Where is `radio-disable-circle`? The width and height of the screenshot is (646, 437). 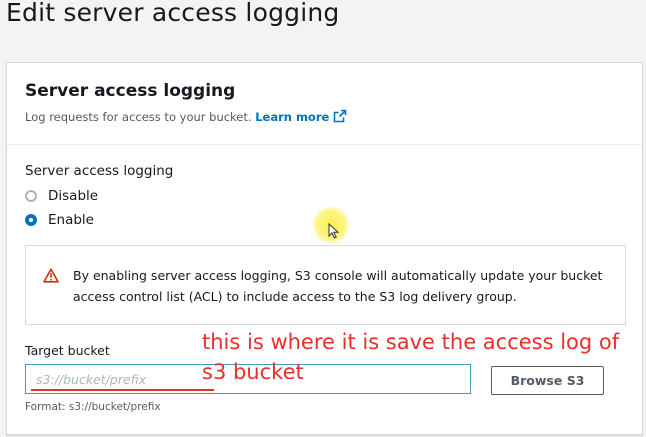 radio-disable-circle is located at coordinates (31, 196).